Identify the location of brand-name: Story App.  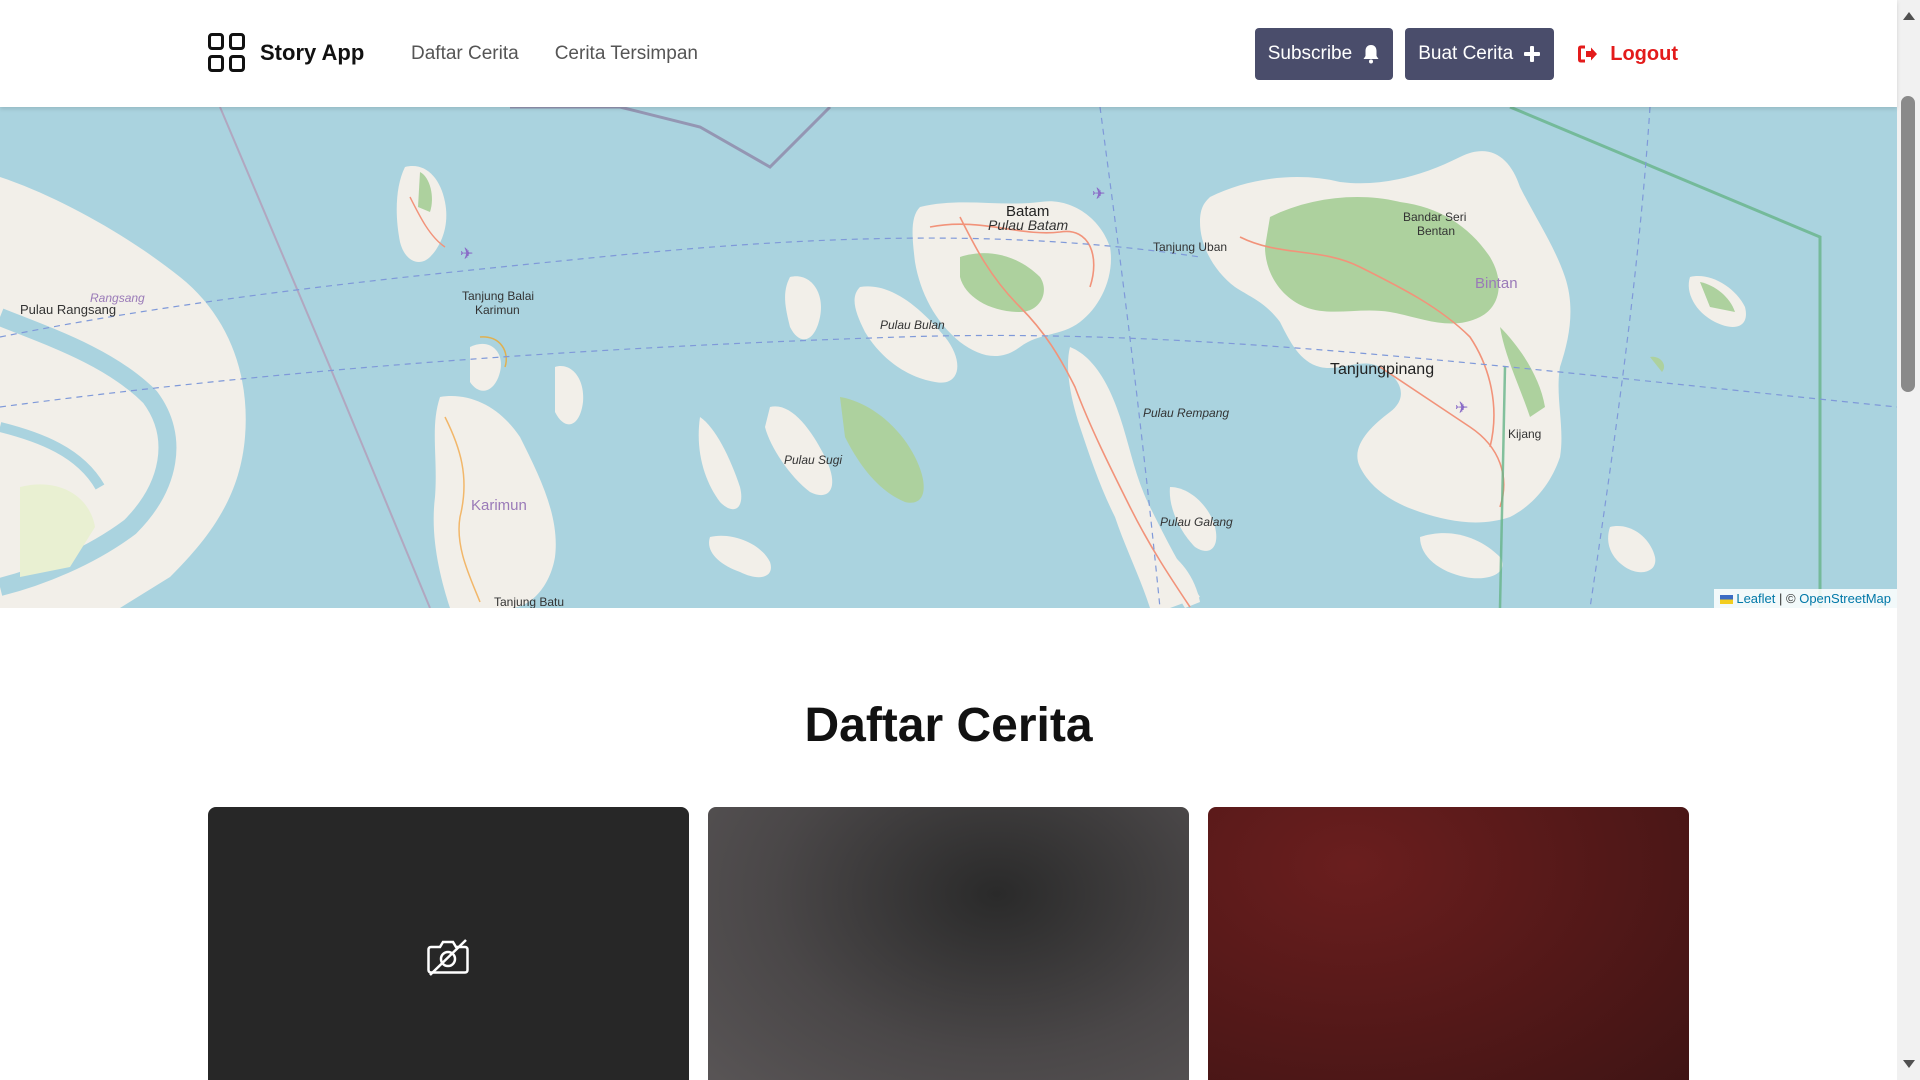
(312, 52).